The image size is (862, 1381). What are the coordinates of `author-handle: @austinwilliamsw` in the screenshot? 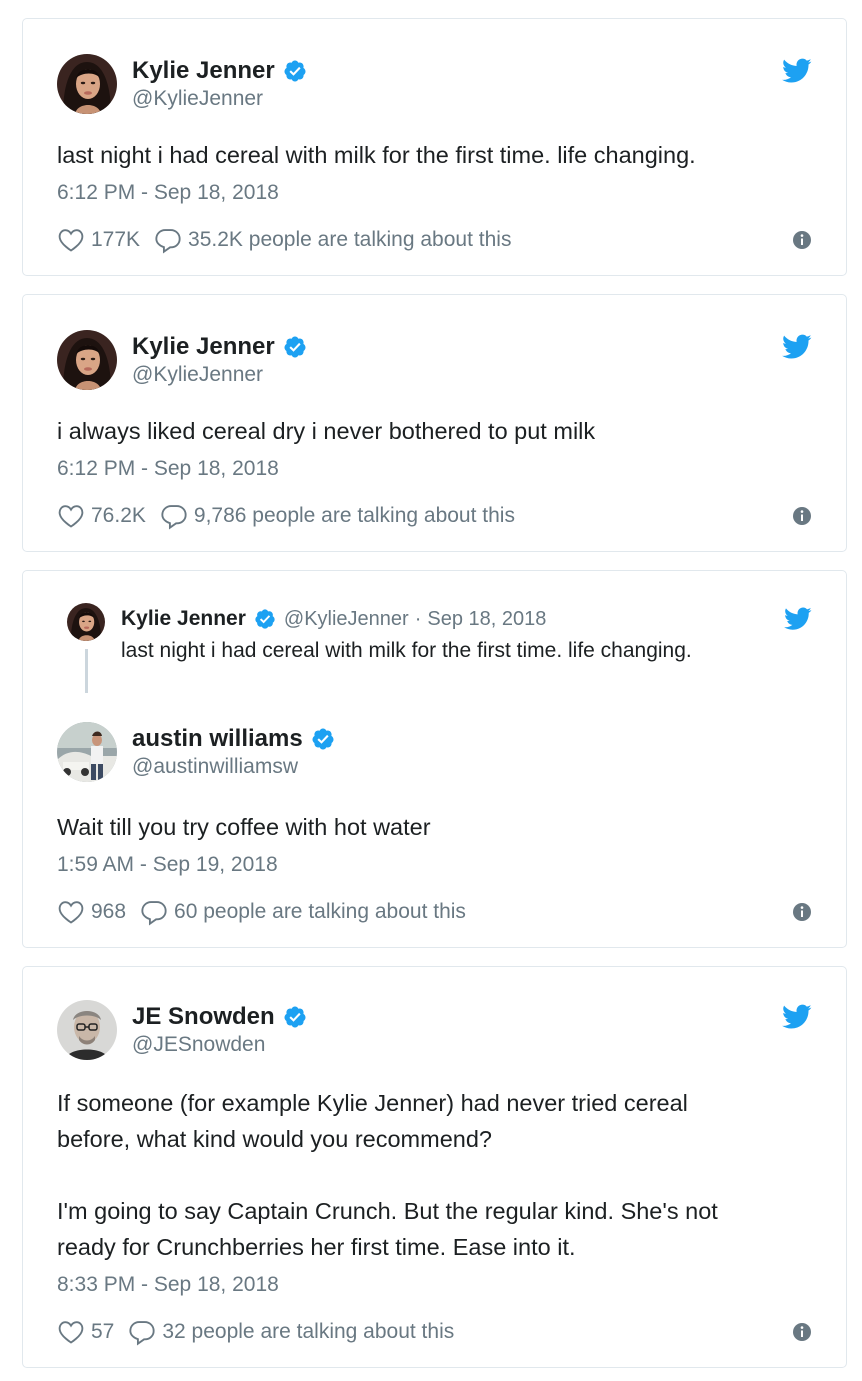 It's located at (233, 767).